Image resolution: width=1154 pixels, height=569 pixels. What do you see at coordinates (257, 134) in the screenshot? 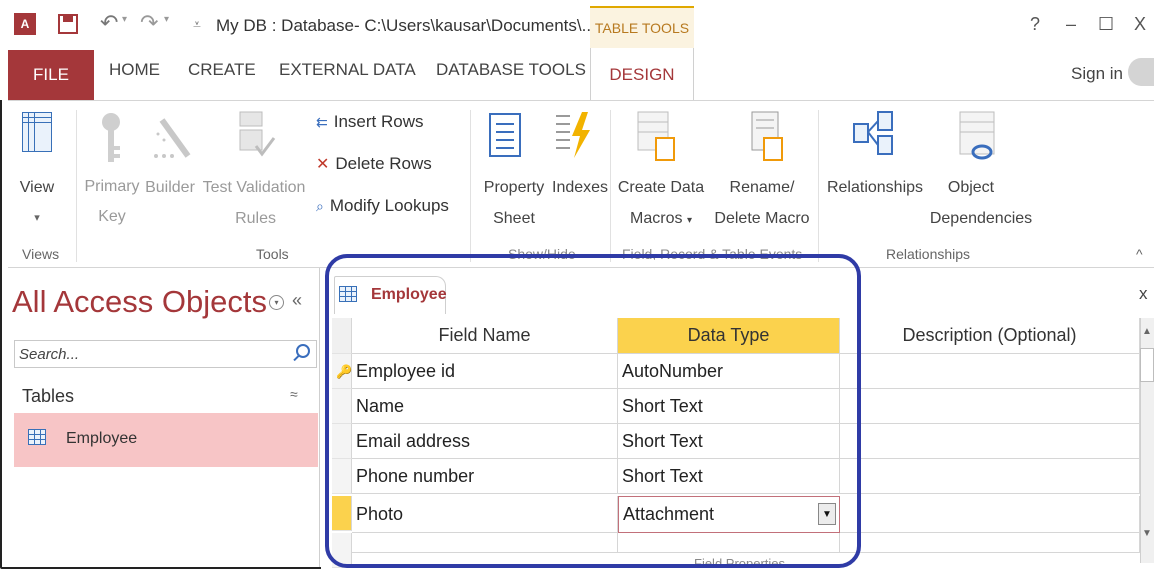
I see `test-validation-icon` at bounding box center [257, 134].